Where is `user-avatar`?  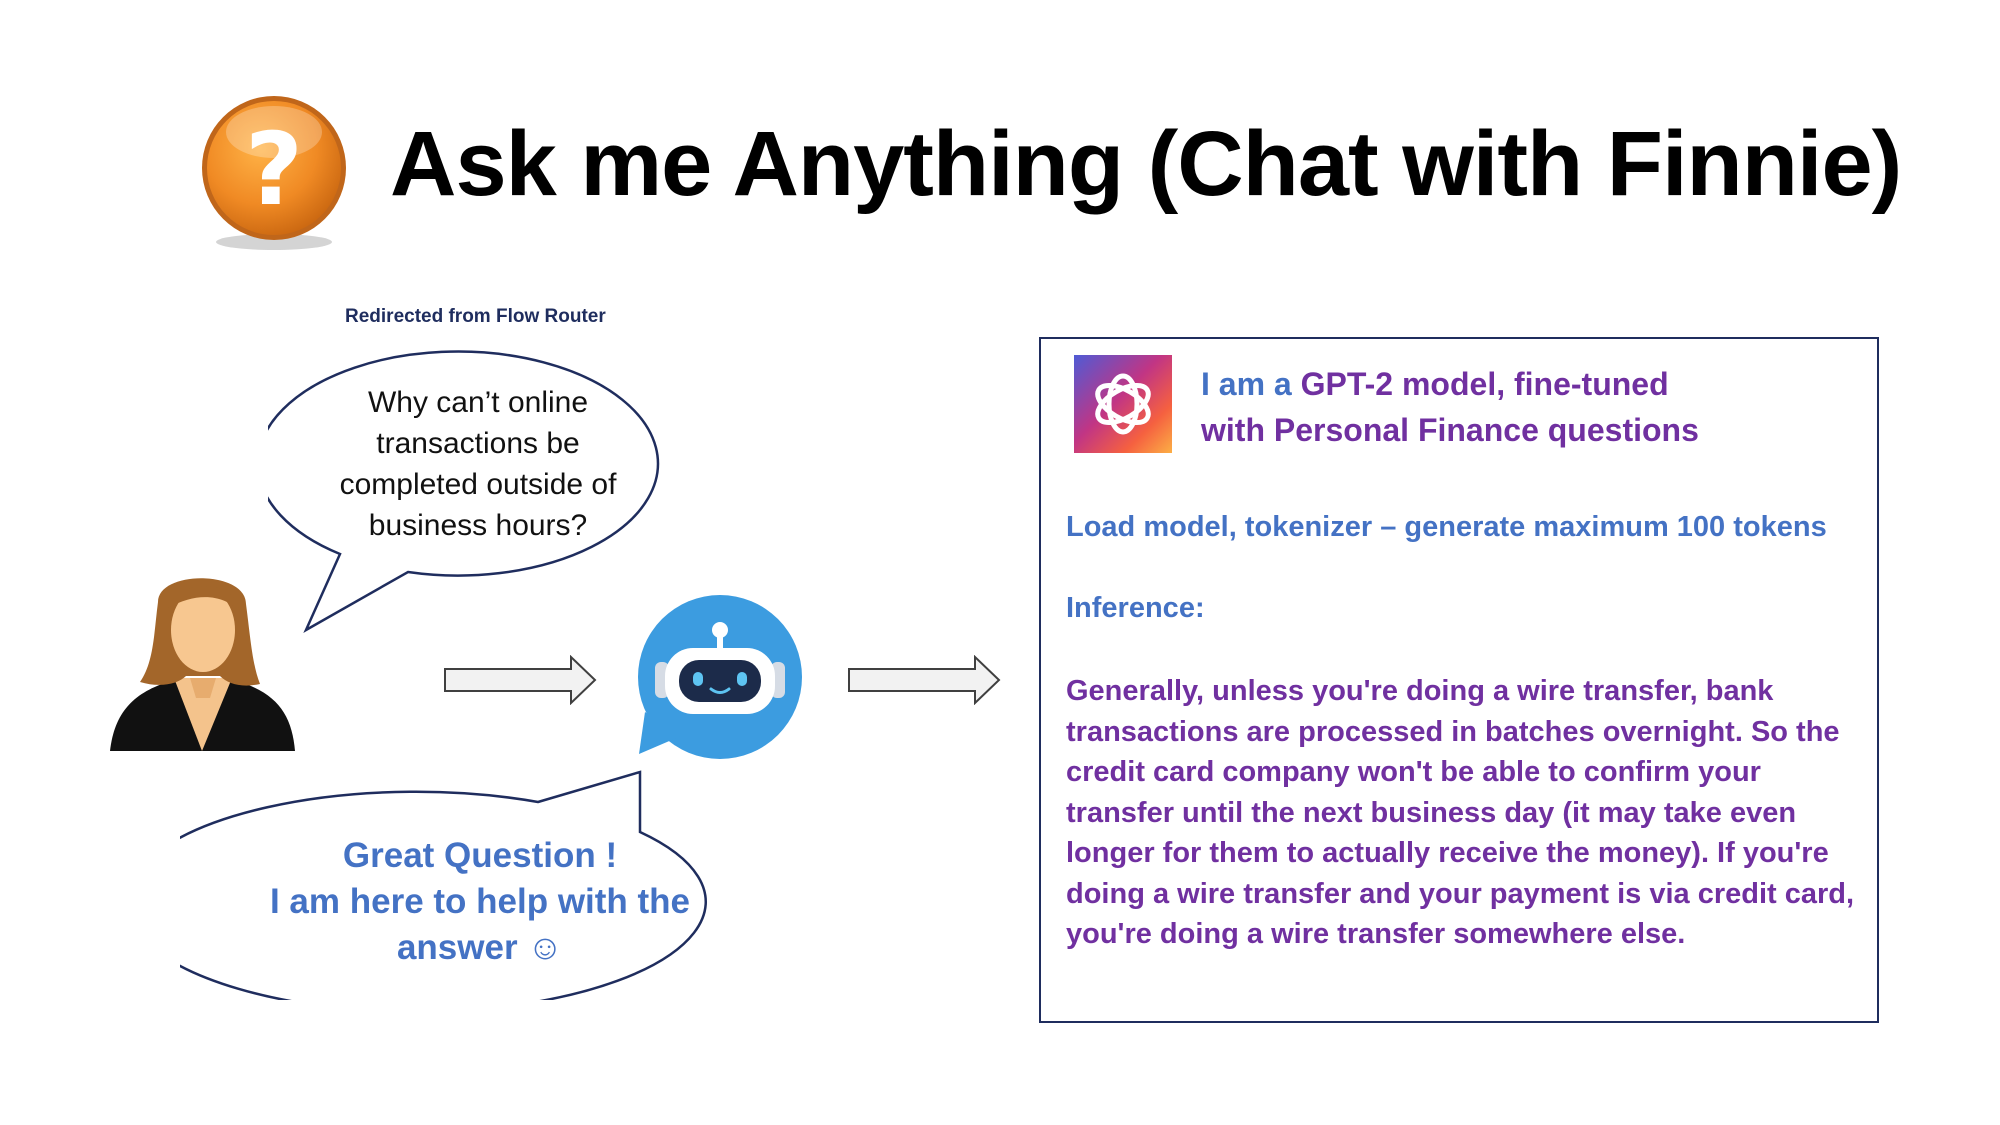 user-avatar is located at coordinates (202, 658).